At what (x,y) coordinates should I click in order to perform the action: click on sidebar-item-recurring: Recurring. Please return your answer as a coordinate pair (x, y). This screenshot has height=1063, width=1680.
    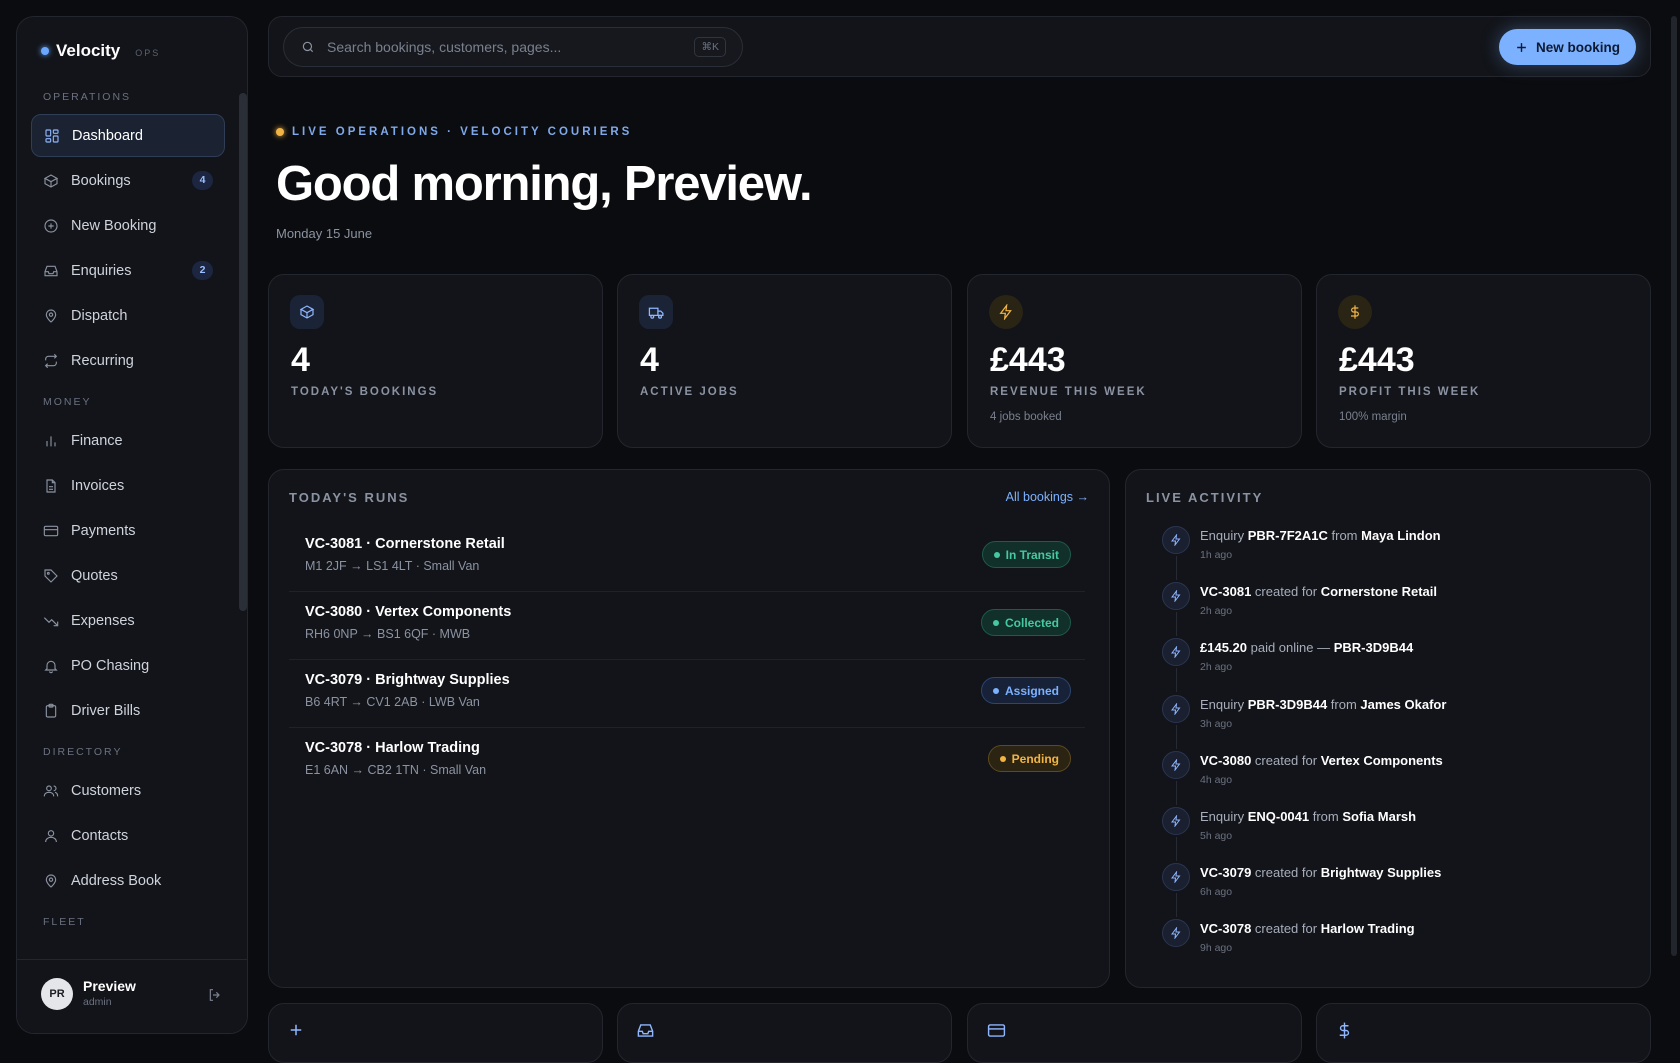
    Looking at the image, I should click on (128, 360).